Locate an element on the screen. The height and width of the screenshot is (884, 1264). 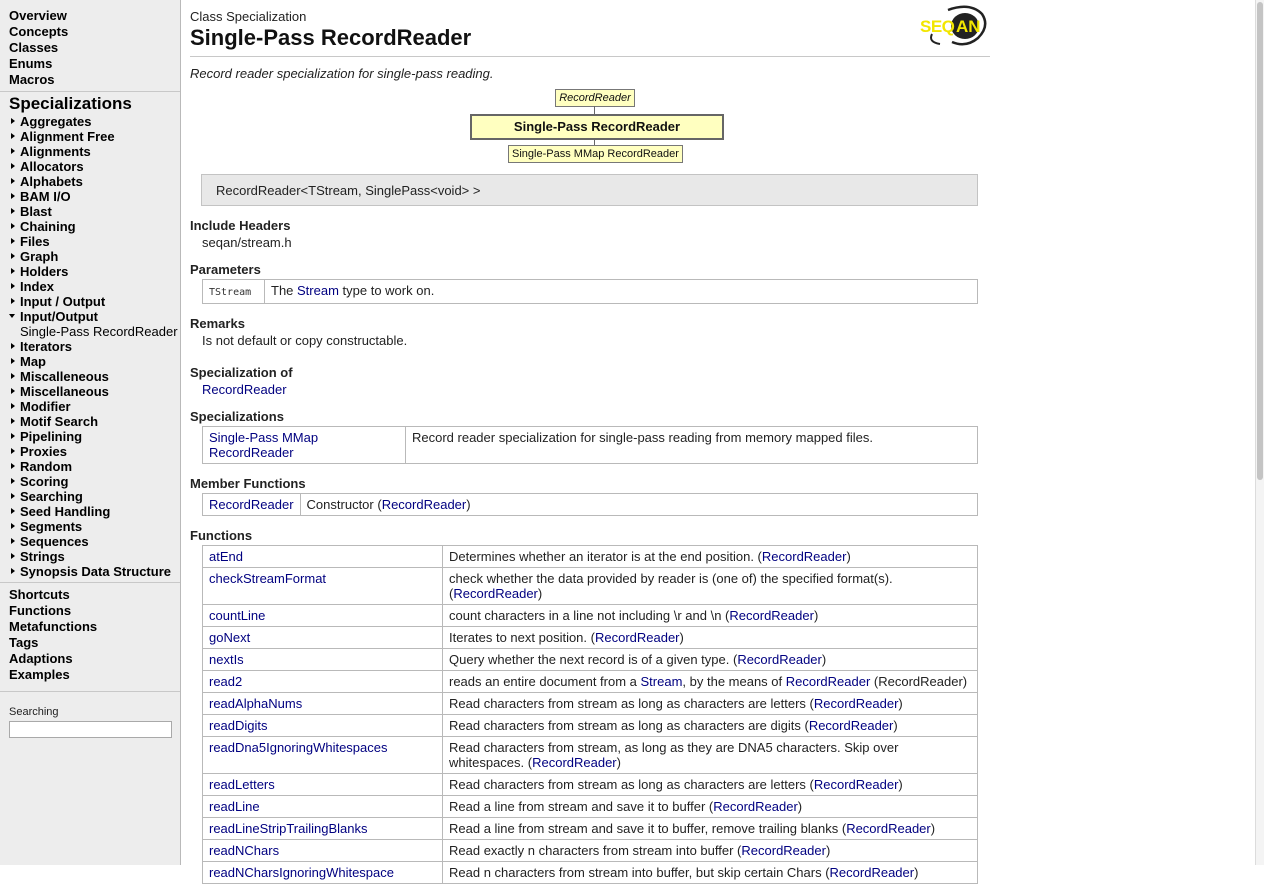
sidebar-subitem: Single-Pass RecordReader is located at coordinates (94, 331).